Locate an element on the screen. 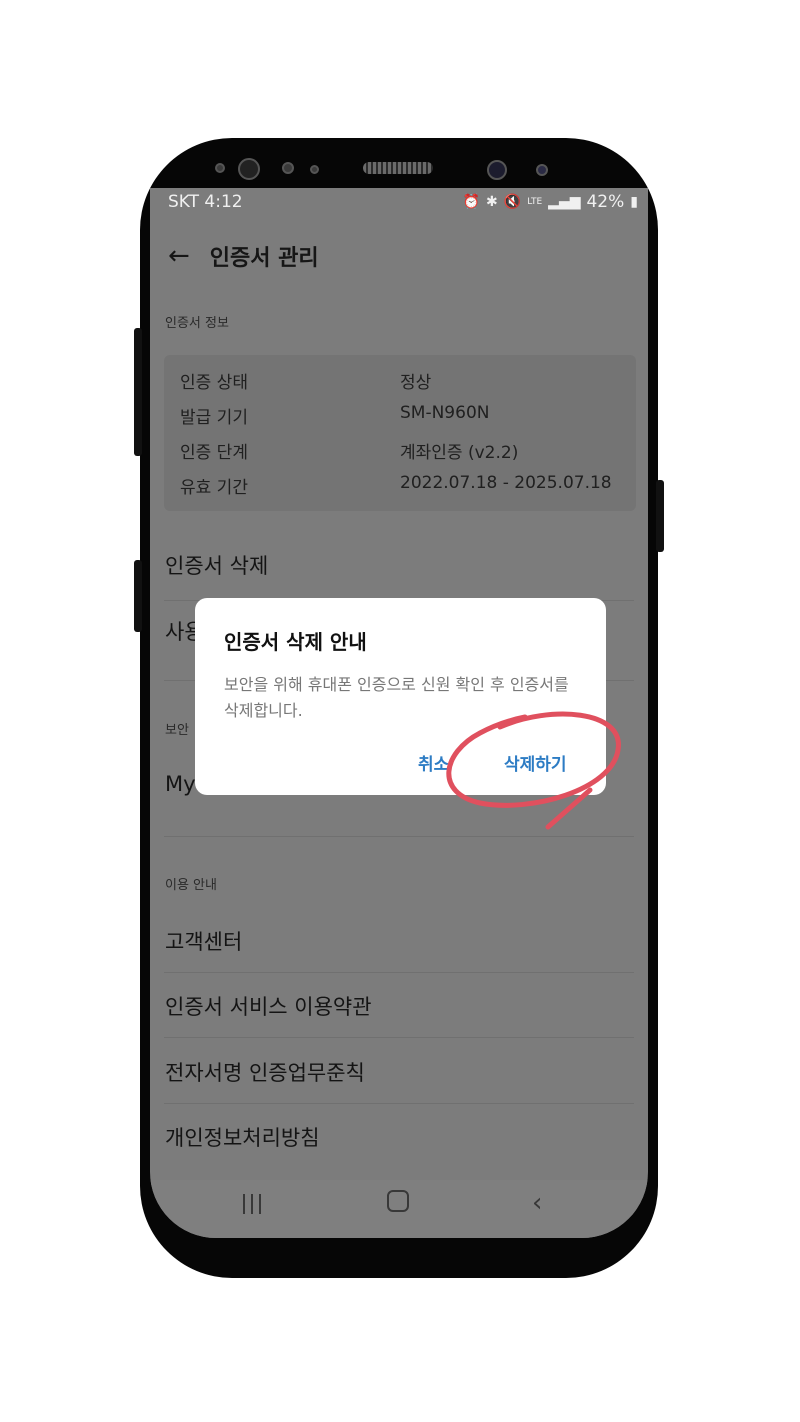 This screenshot has height=1422, width=800. recents-icon is located at coordinates (254, 1204).